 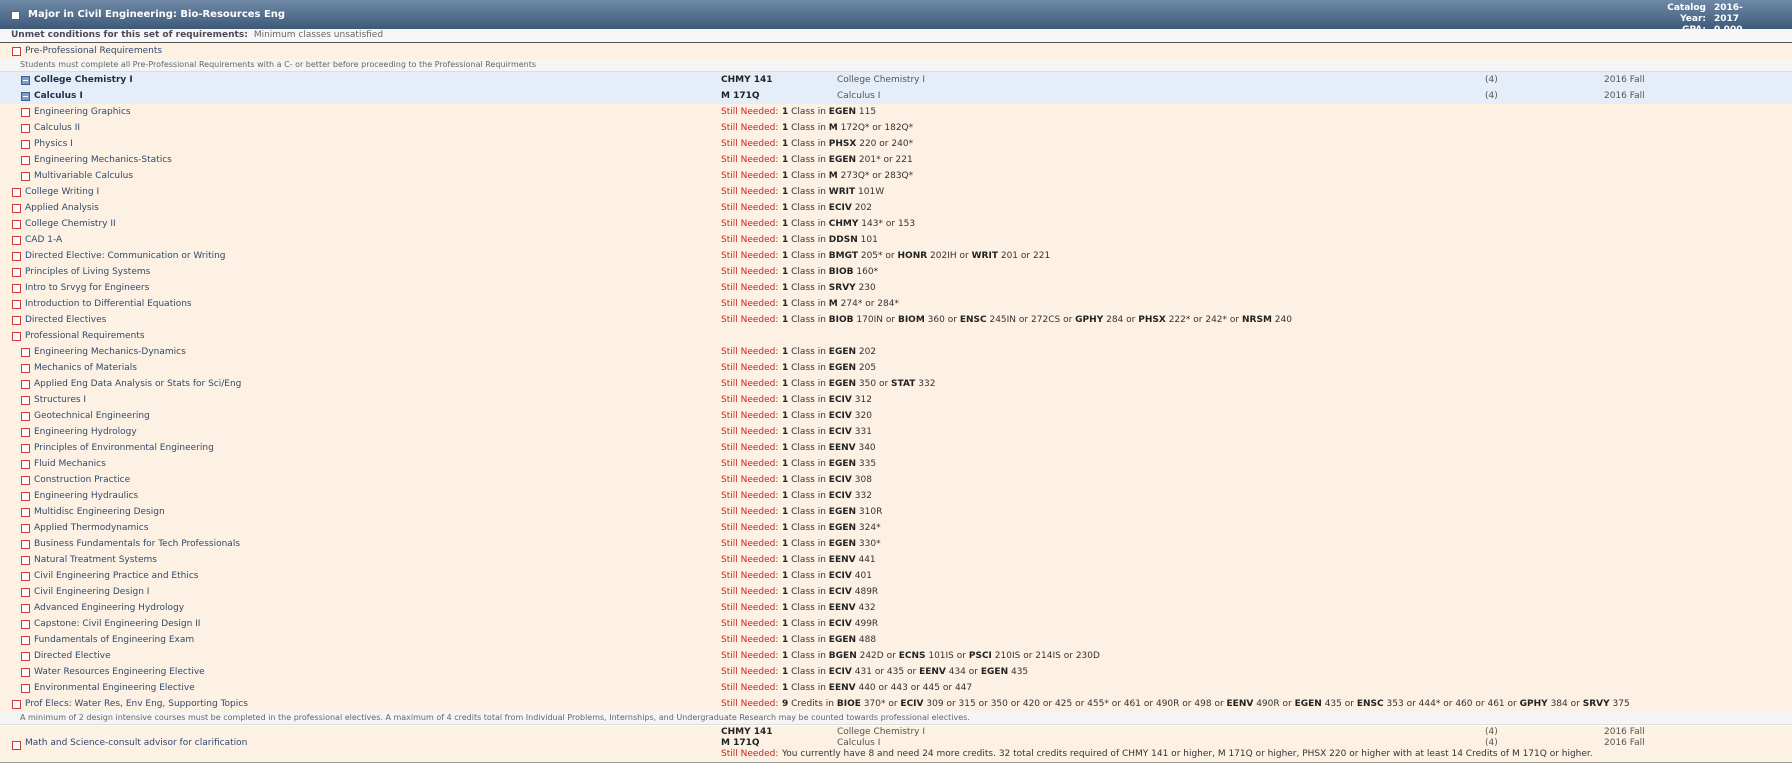 What do you see at coordinates (896, 336) in the screenshot?
I see `section-header: Professional Requirements` at bounding box center [896, 336].